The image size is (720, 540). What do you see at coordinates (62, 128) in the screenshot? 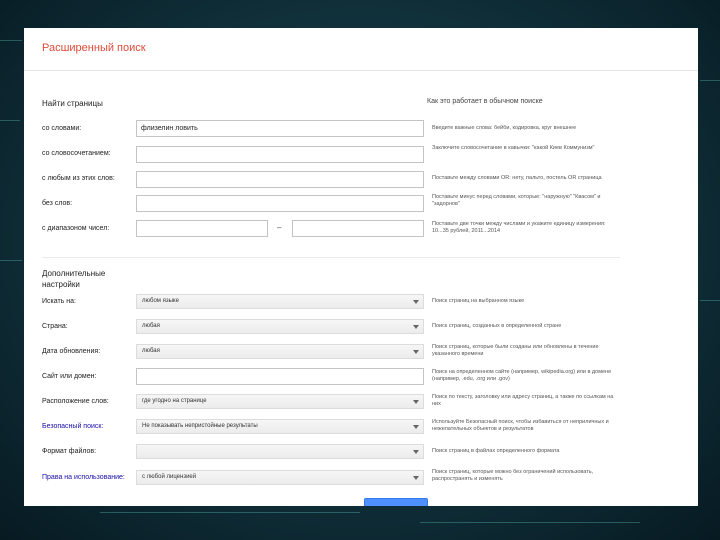
I see `all-words-label: со словами:` at bounding box center [62, 128].